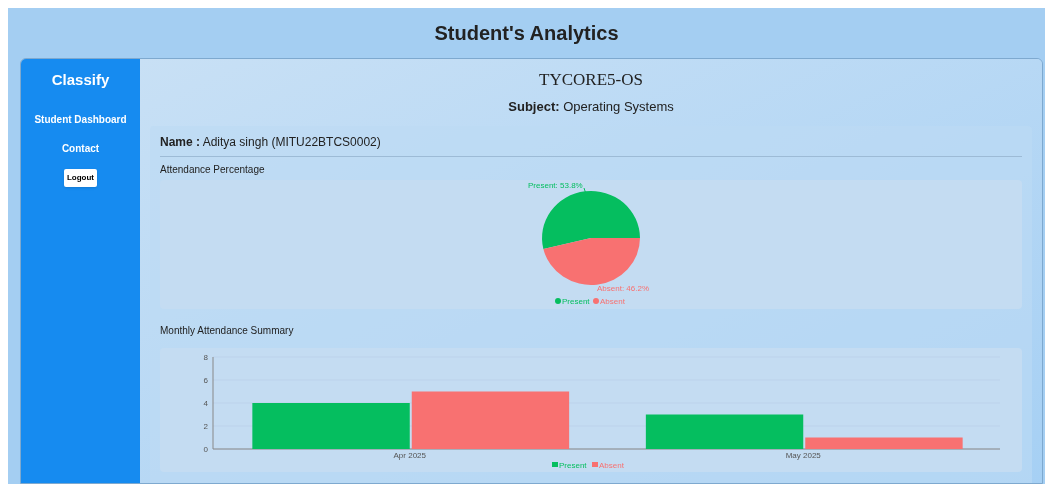 This screenshot has width=1053, height=484. What do you see at coordinates (80, 148) in the screenshot?
I see `nav-link: Contact` at bounding box center [80, 148].